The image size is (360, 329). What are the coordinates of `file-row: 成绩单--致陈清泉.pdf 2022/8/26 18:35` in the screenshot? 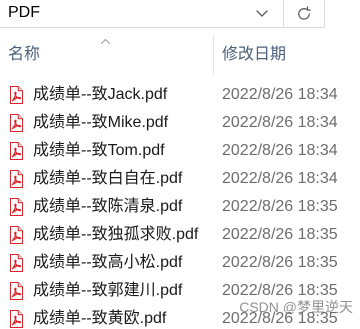 It's located at (180, 207).